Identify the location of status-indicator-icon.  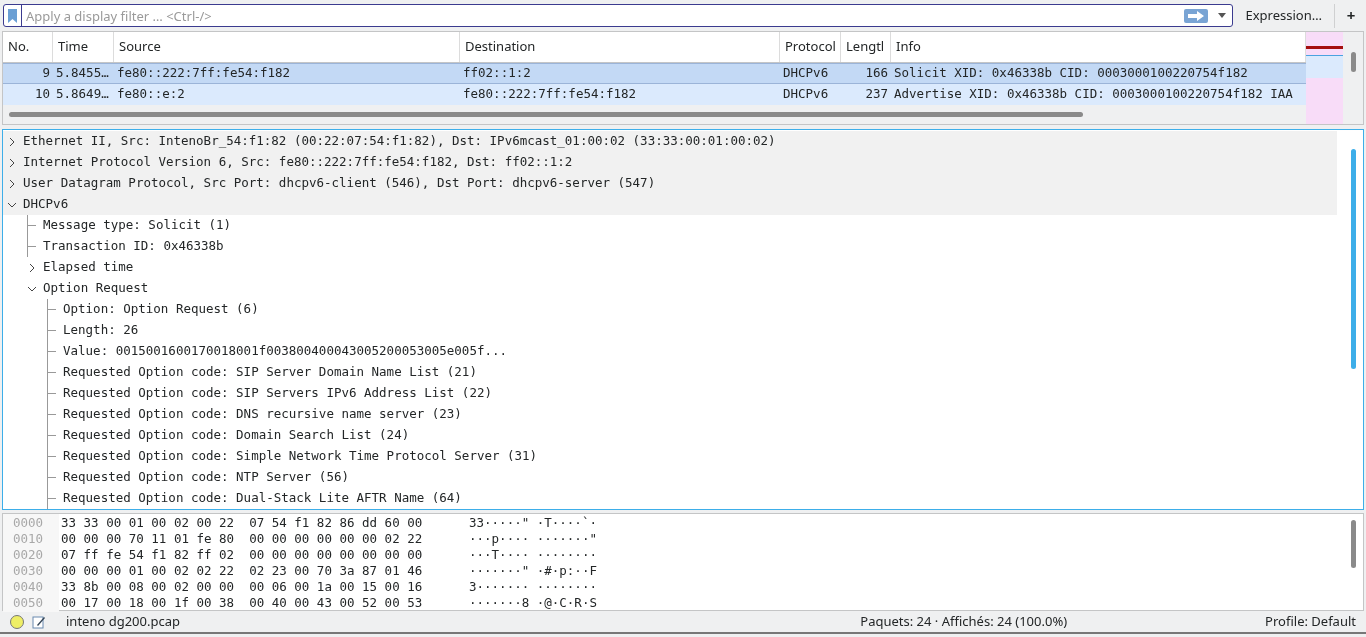
(17, 621).